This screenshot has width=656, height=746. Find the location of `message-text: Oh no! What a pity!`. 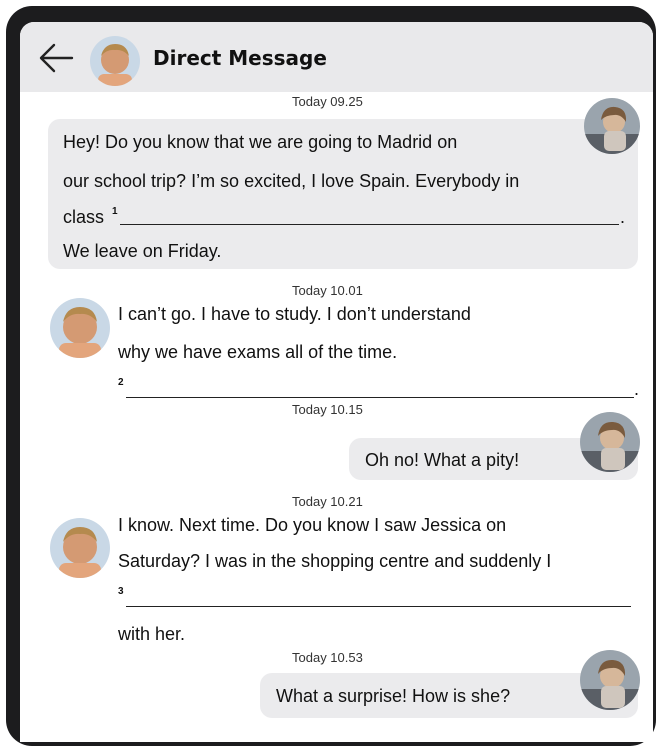

message-text: Oh no! What a pity! is located at coordinates (442, 460).